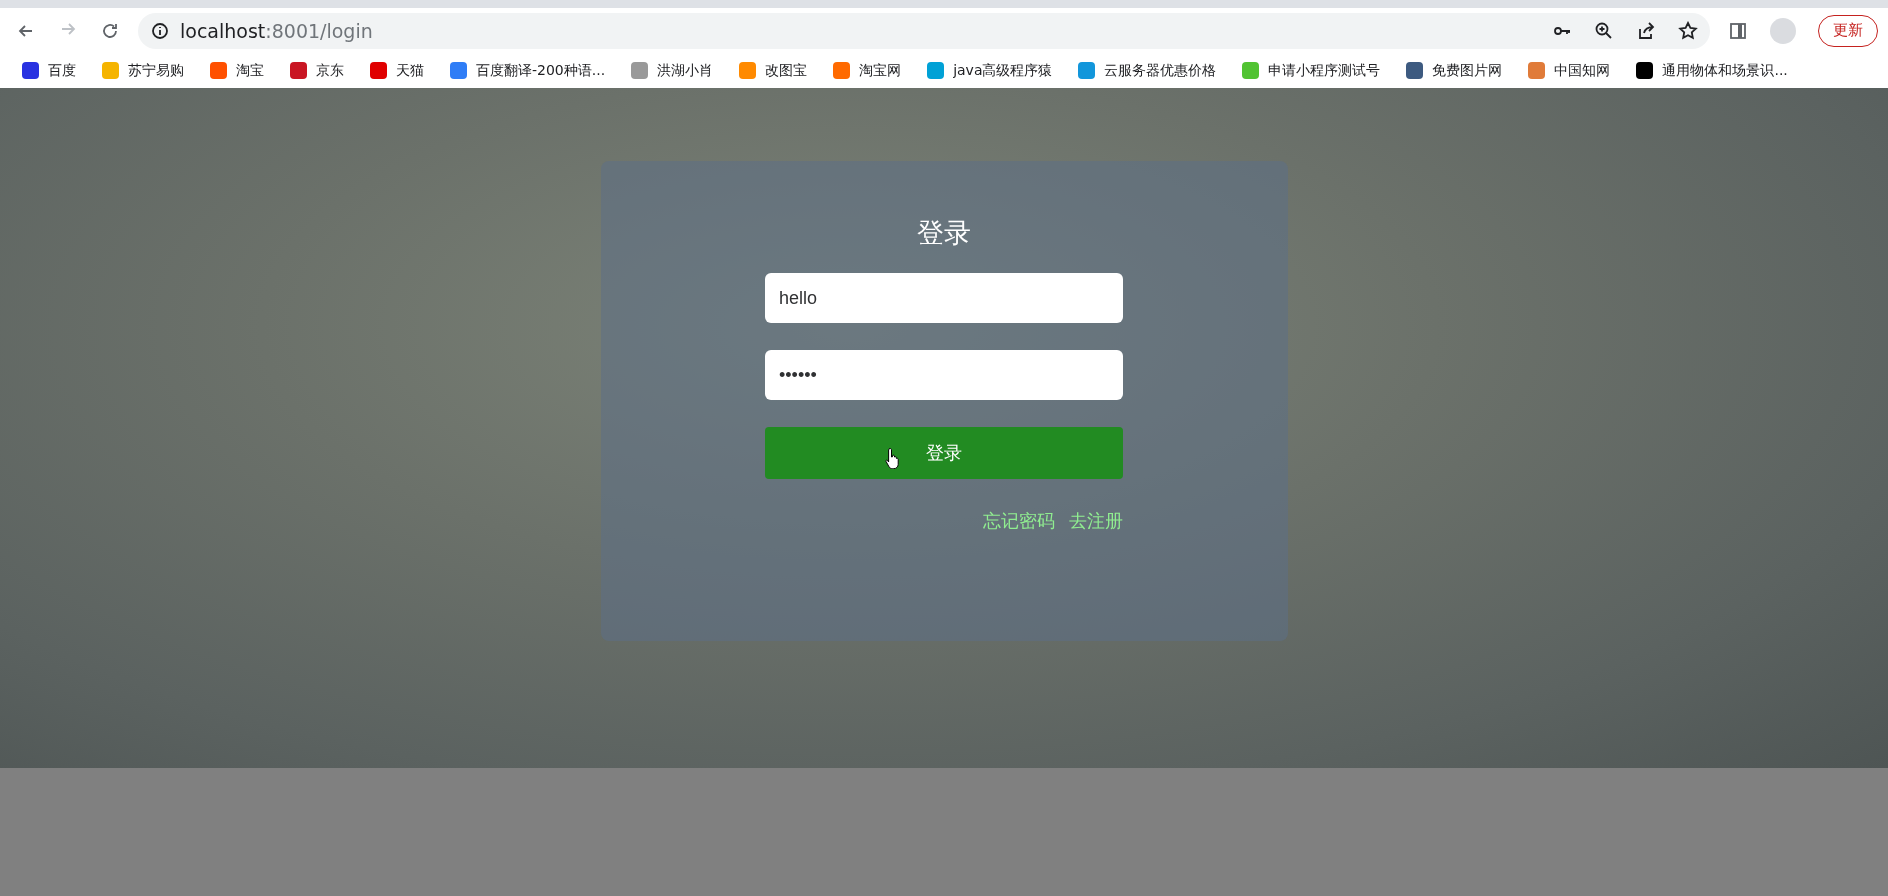  Describe the element at coordinates (1848, 30) in the screenshot. I see `update-button: 更新` at that location.